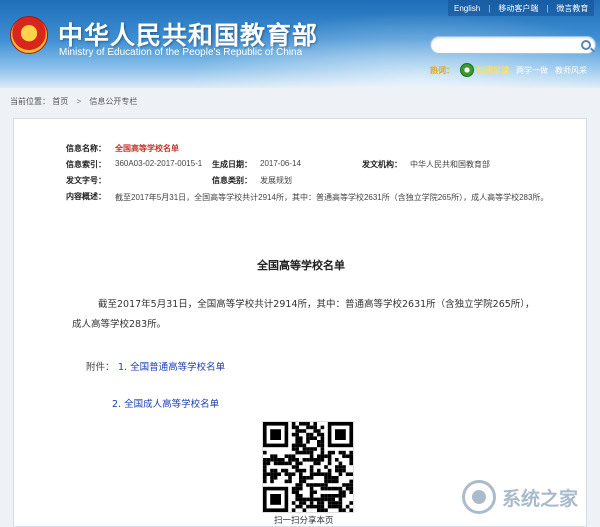  I want to click on star-icon: ★, so click(28, 32).